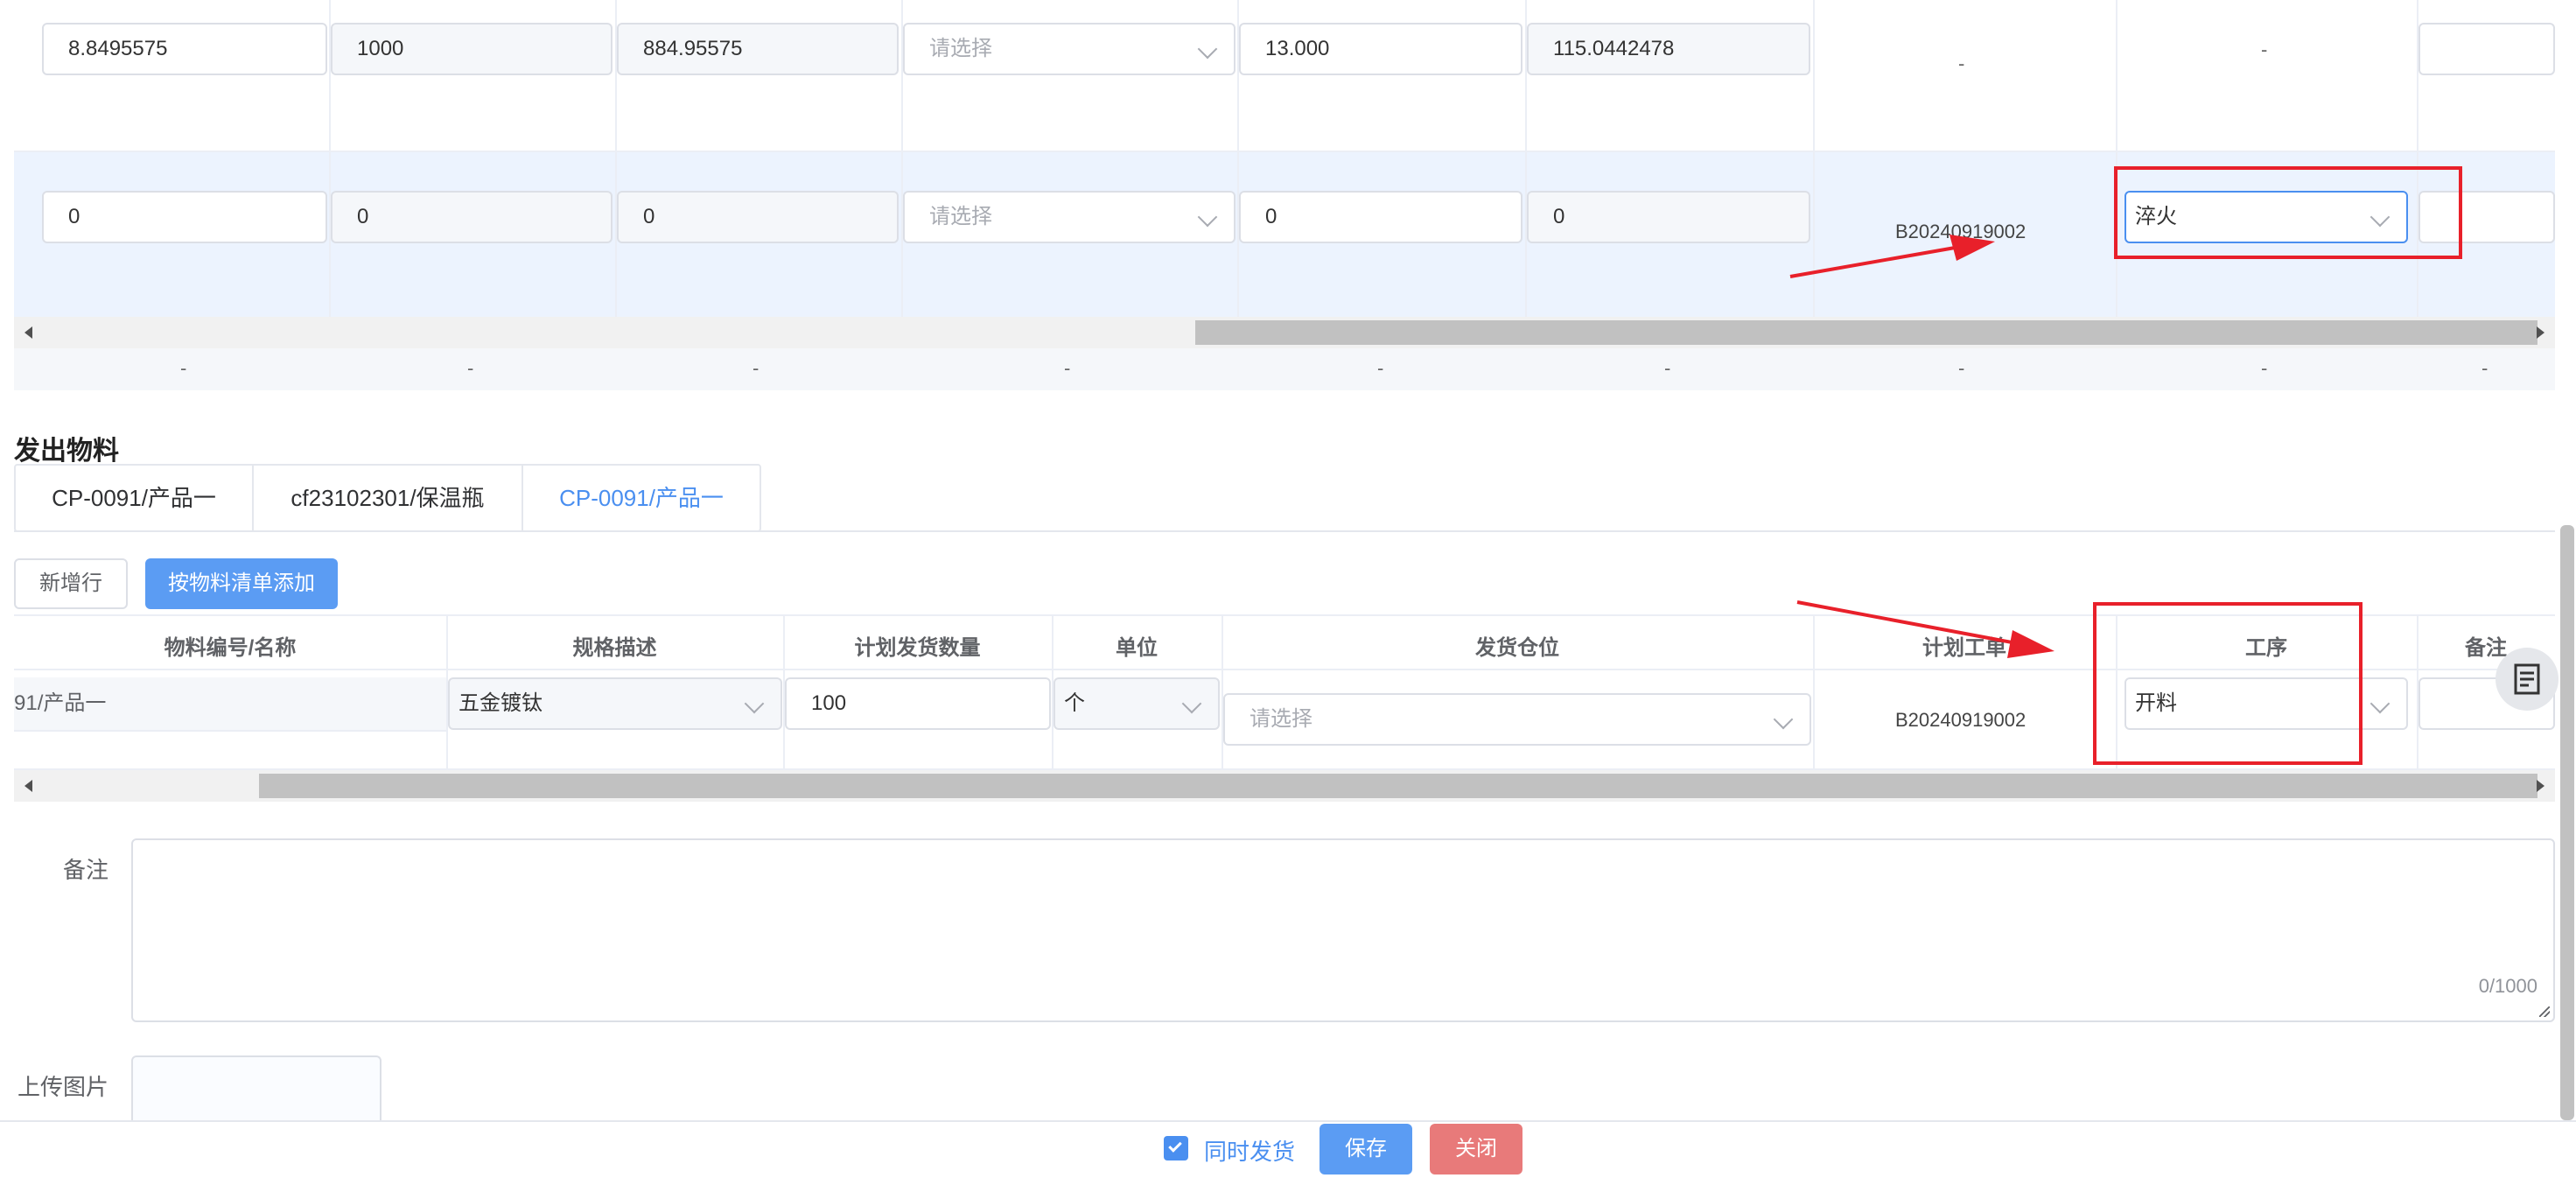  I want to click on annotation-arrows, so click(1921, 446).